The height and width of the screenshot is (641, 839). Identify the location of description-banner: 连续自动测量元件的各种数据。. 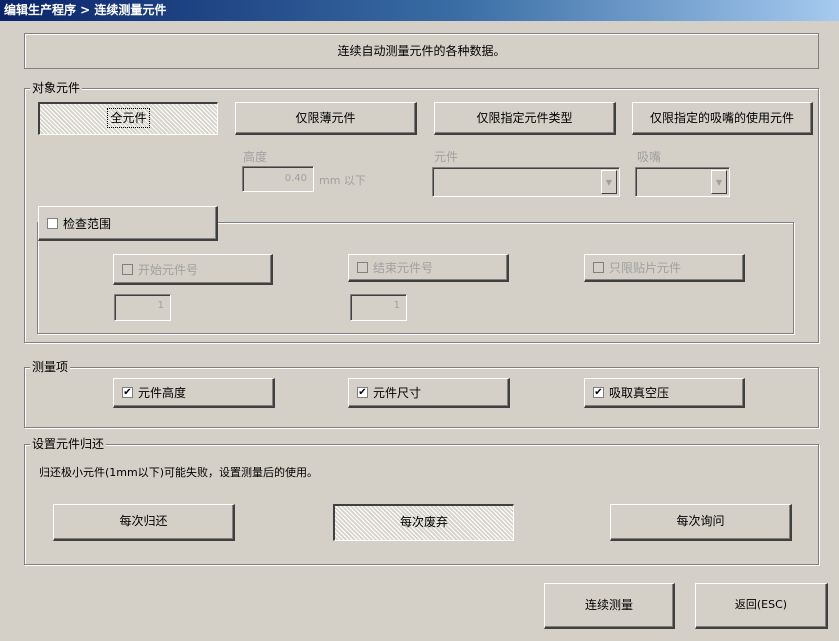
(421, 51).